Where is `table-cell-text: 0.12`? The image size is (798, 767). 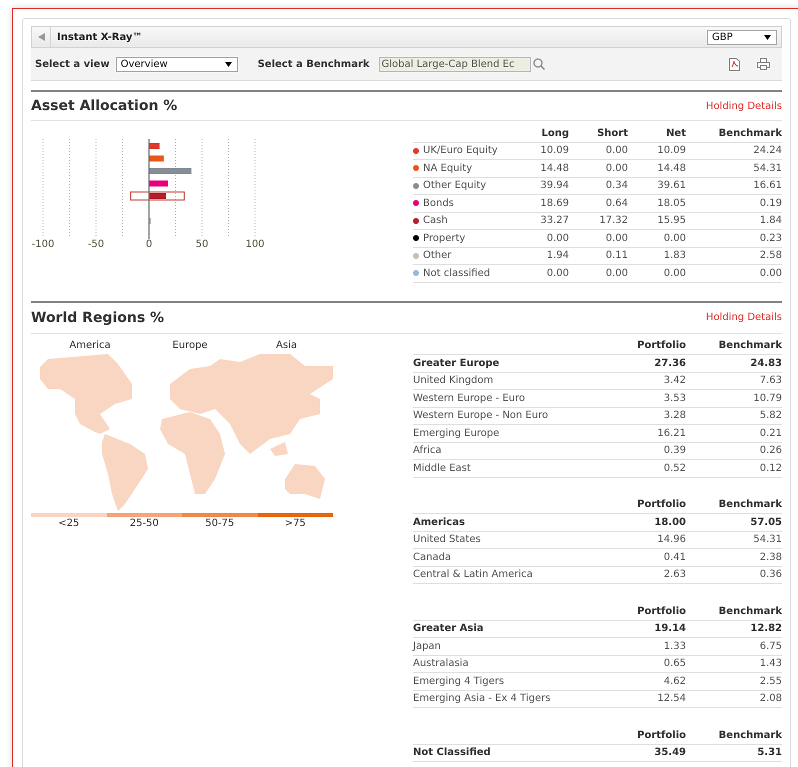 table-cell-text: 0.12 is located at coordinates (770, 468).